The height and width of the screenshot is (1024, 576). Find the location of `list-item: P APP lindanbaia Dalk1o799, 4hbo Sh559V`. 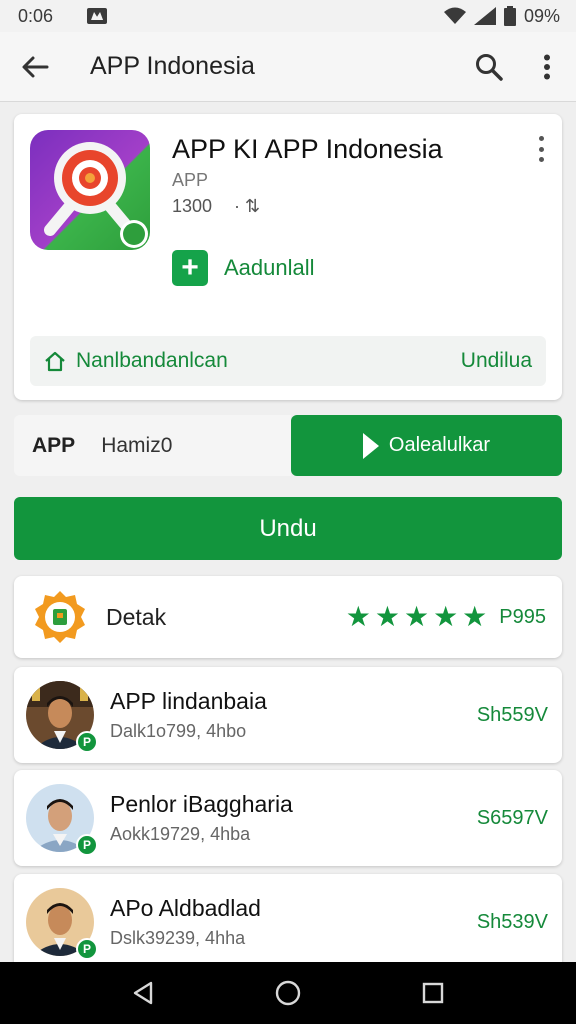

list-item: P APP lindanbaia Dalk1o799, 4hbo Sh559V is located at coordinates (288, 715).